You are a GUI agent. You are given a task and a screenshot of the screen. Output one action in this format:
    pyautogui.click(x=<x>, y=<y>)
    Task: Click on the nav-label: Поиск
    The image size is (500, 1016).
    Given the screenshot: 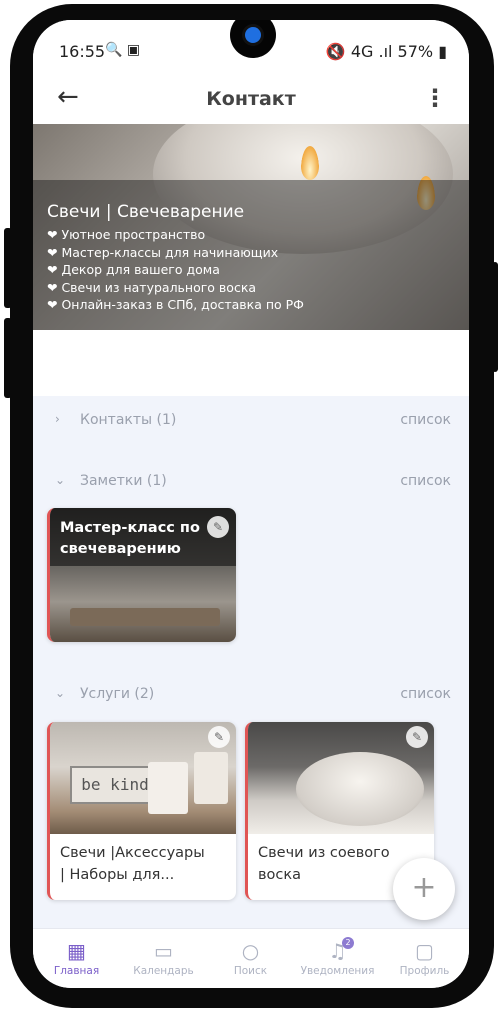 What is the action you would take?
    pyautogui.click(x=250, y=971)
    